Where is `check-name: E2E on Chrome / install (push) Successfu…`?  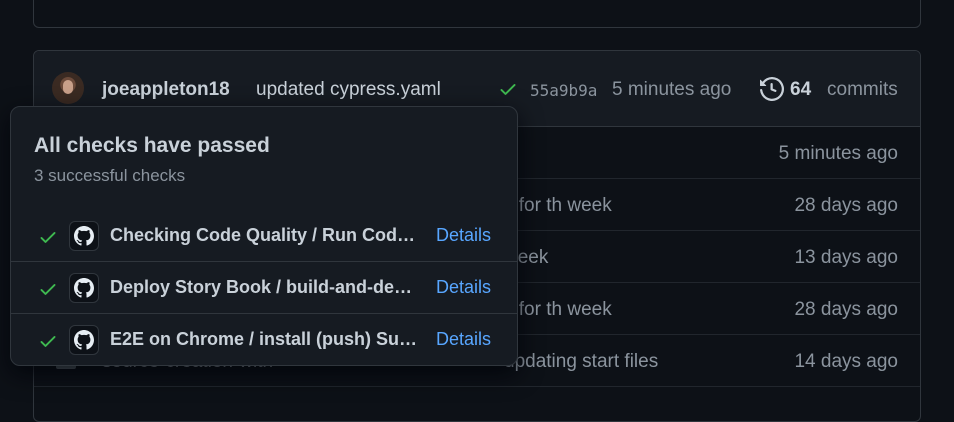 check-name: E2E on Chrome / install (push) Successfu… is located at coordinates (265, 339).